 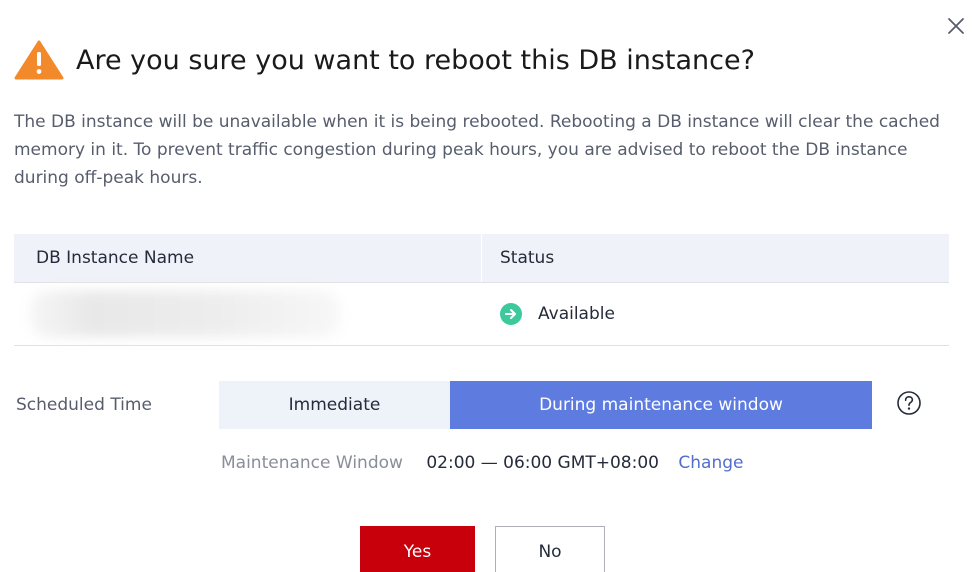 I want to click on column-header-instance-name: DB Instance Name, so click(x=248, y=258).